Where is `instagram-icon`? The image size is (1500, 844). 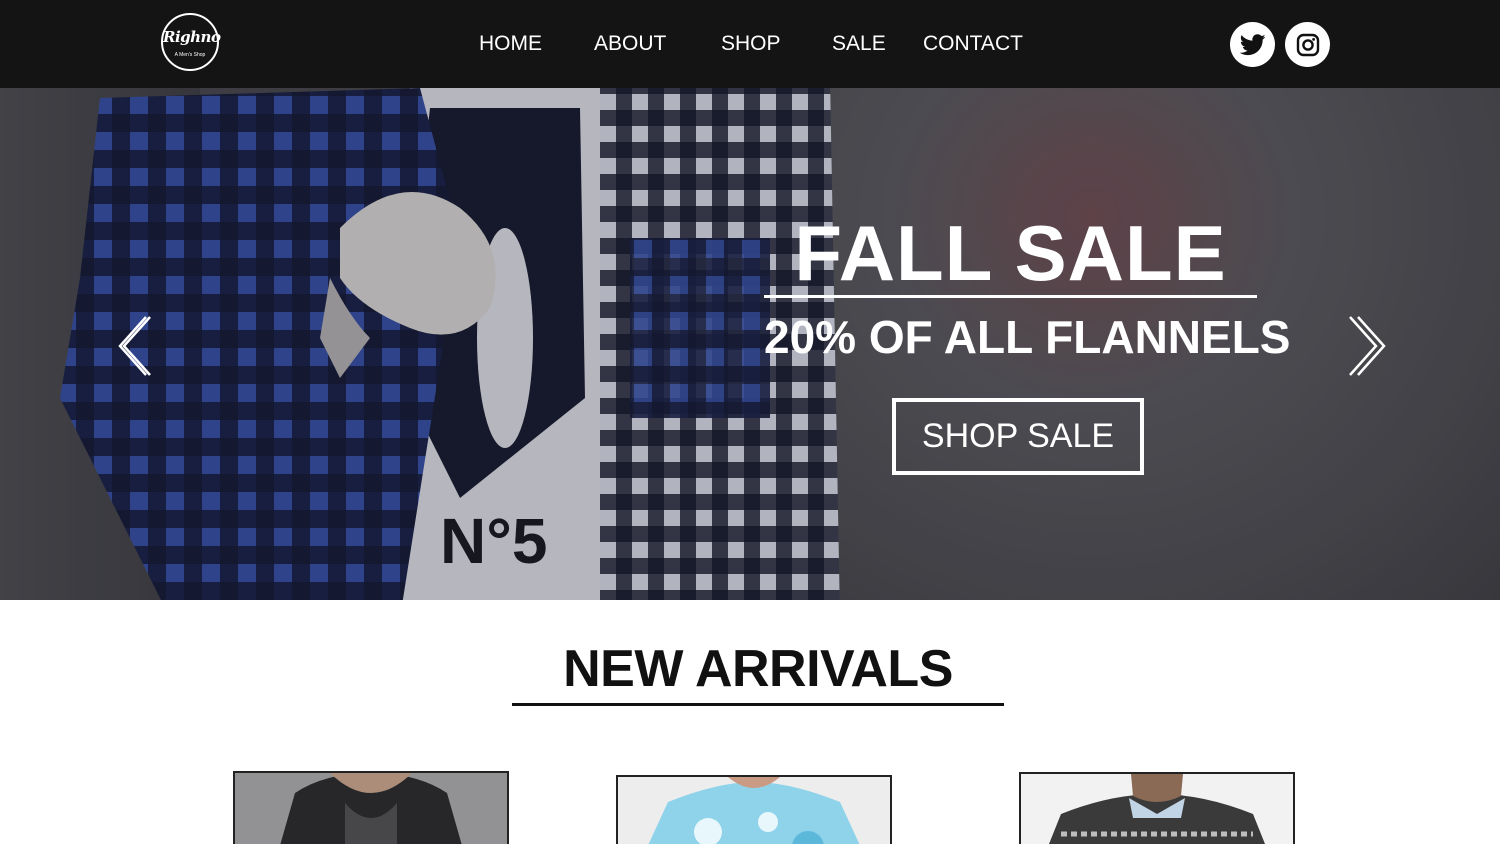
instagram-icon is located at coordinates (1307, 44).